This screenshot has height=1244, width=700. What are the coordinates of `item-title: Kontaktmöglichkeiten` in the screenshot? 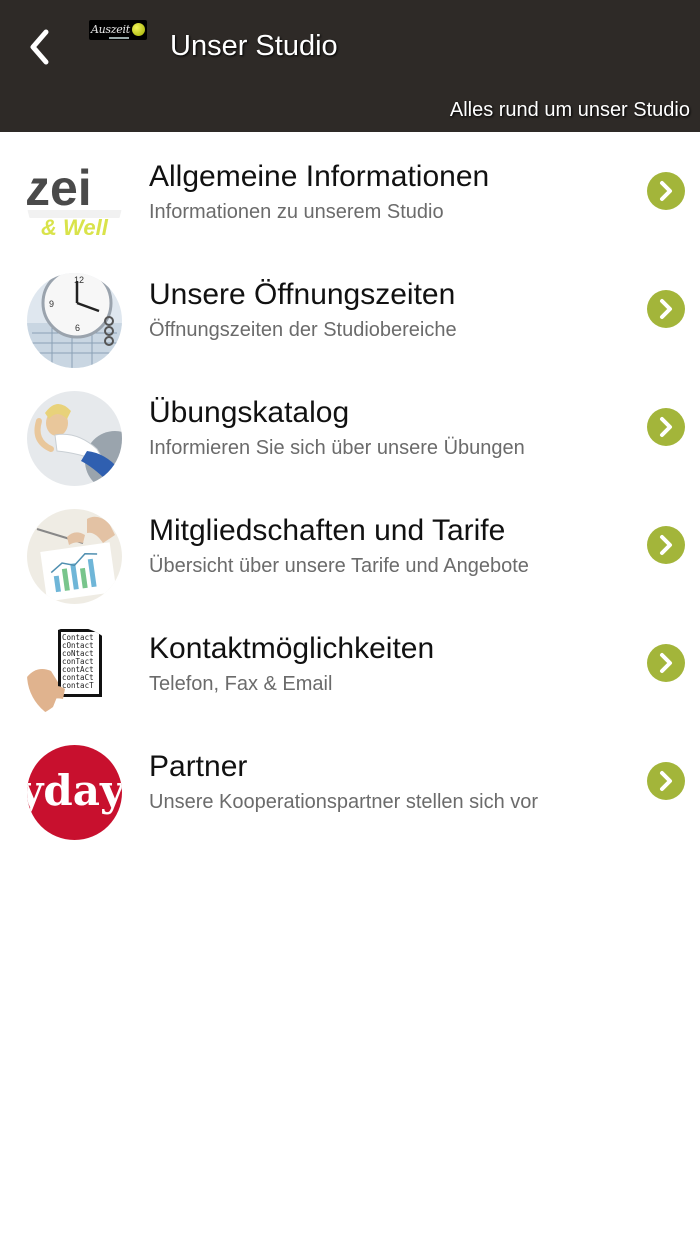 It's located at (292, 648).